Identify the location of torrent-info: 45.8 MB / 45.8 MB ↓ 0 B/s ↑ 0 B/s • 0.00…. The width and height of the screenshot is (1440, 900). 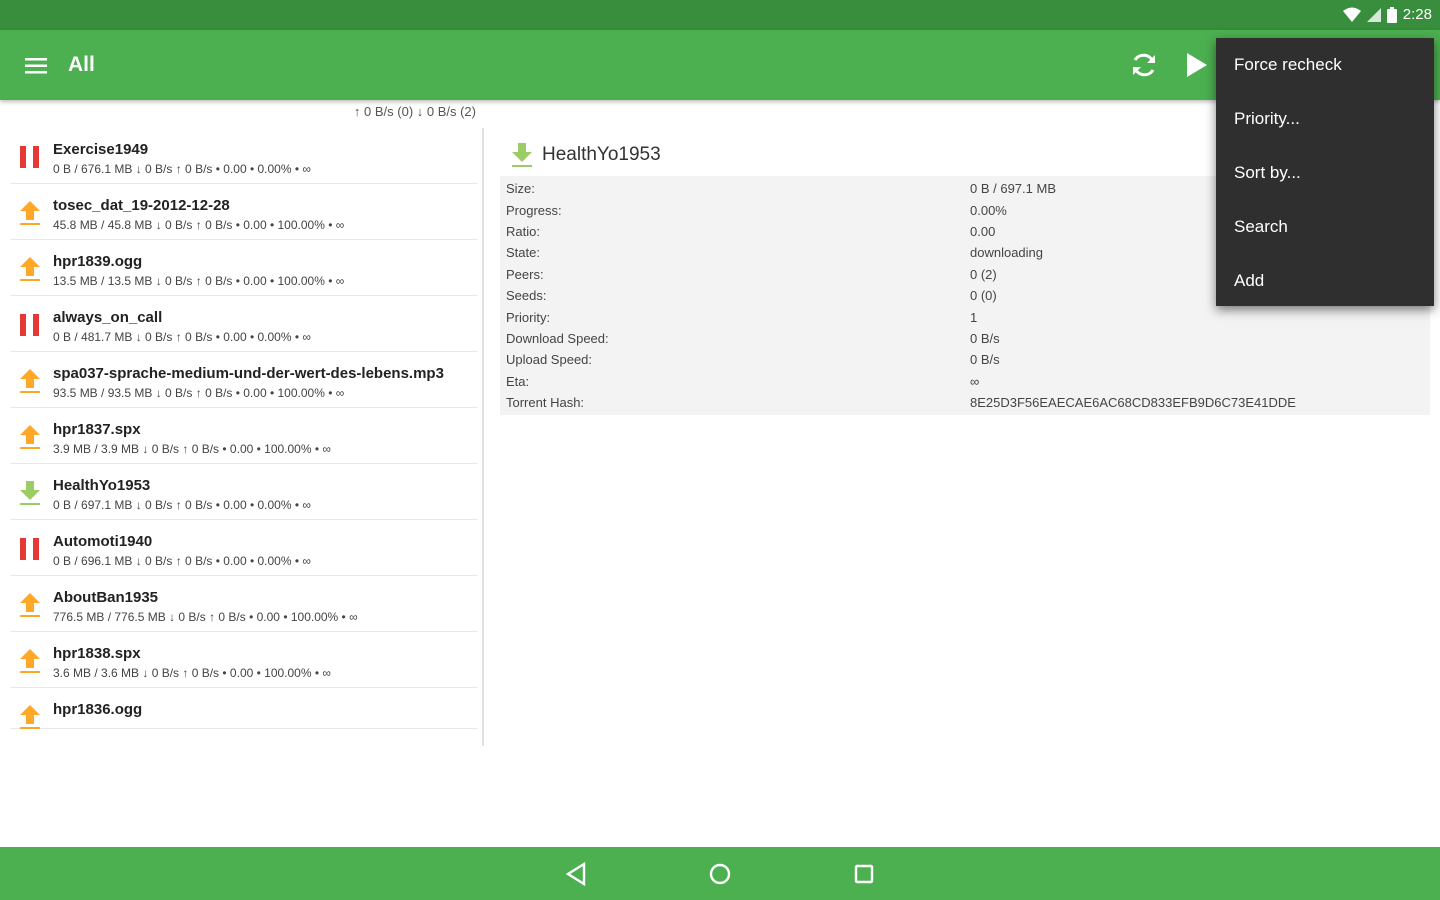
(199, 225).